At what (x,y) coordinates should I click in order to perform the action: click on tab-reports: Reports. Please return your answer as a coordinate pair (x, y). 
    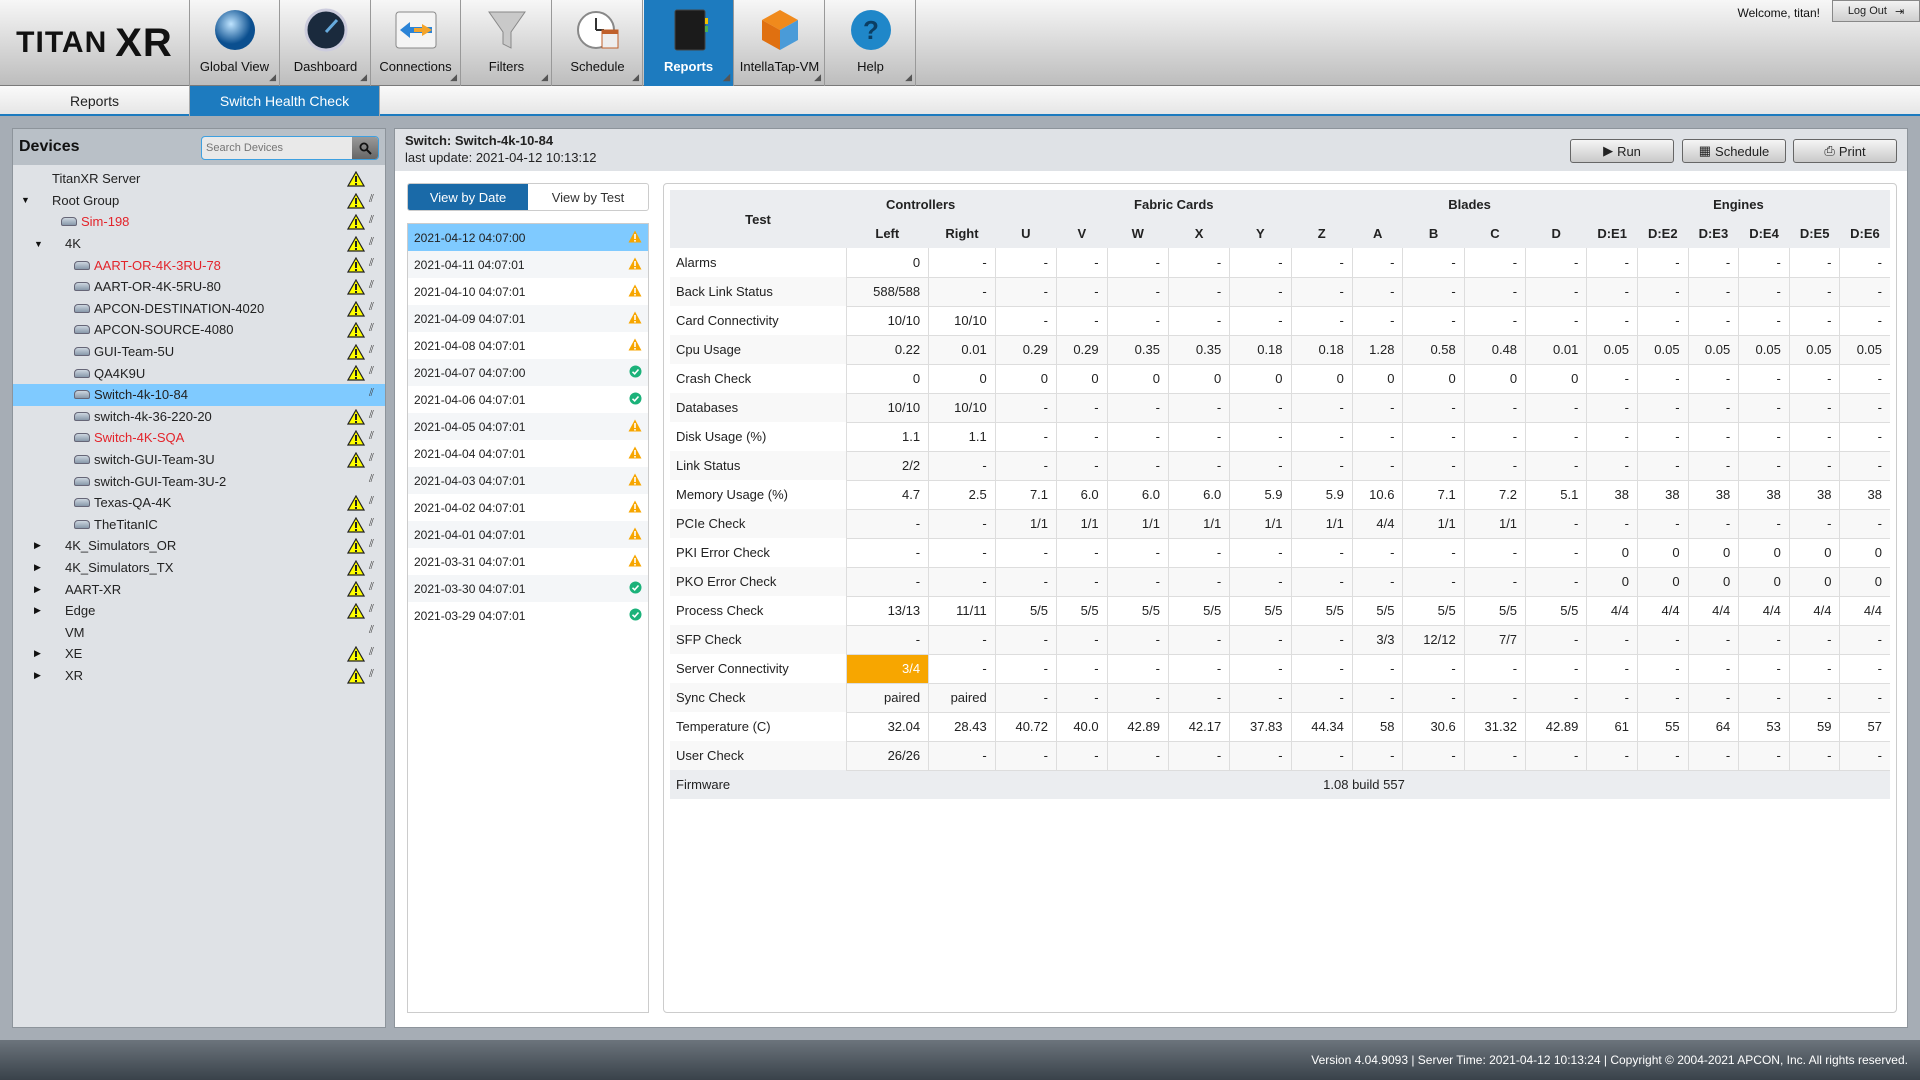
    Looking at the image, I should click on (95, 101).